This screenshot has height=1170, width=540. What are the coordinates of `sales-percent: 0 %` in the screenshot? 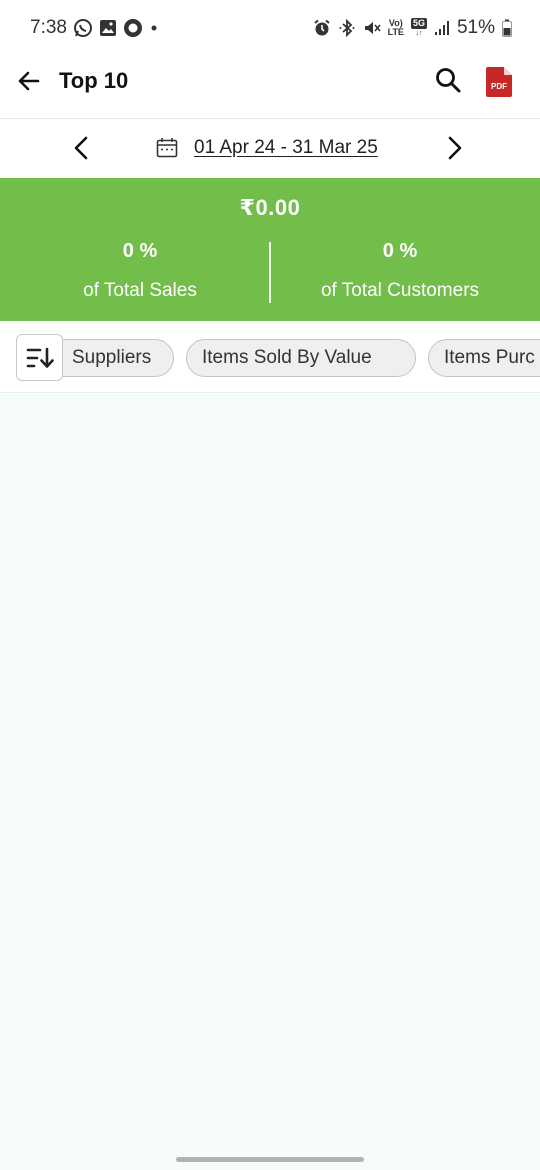 It's located at (140, 251).